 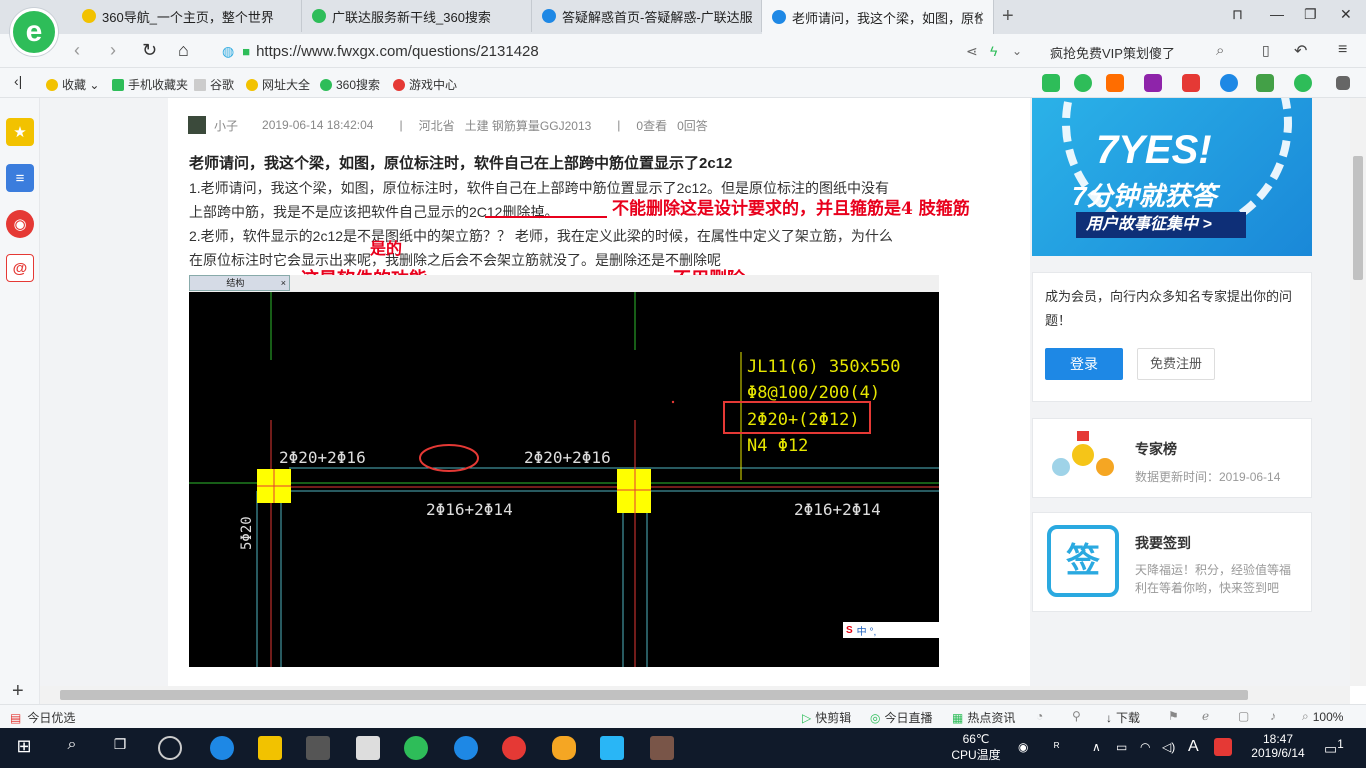 What do you see at coordinates (1322, 716) in the screenshot?
I see `zoom-level: ⌕ 100%` at bounding box center [1322, 716].